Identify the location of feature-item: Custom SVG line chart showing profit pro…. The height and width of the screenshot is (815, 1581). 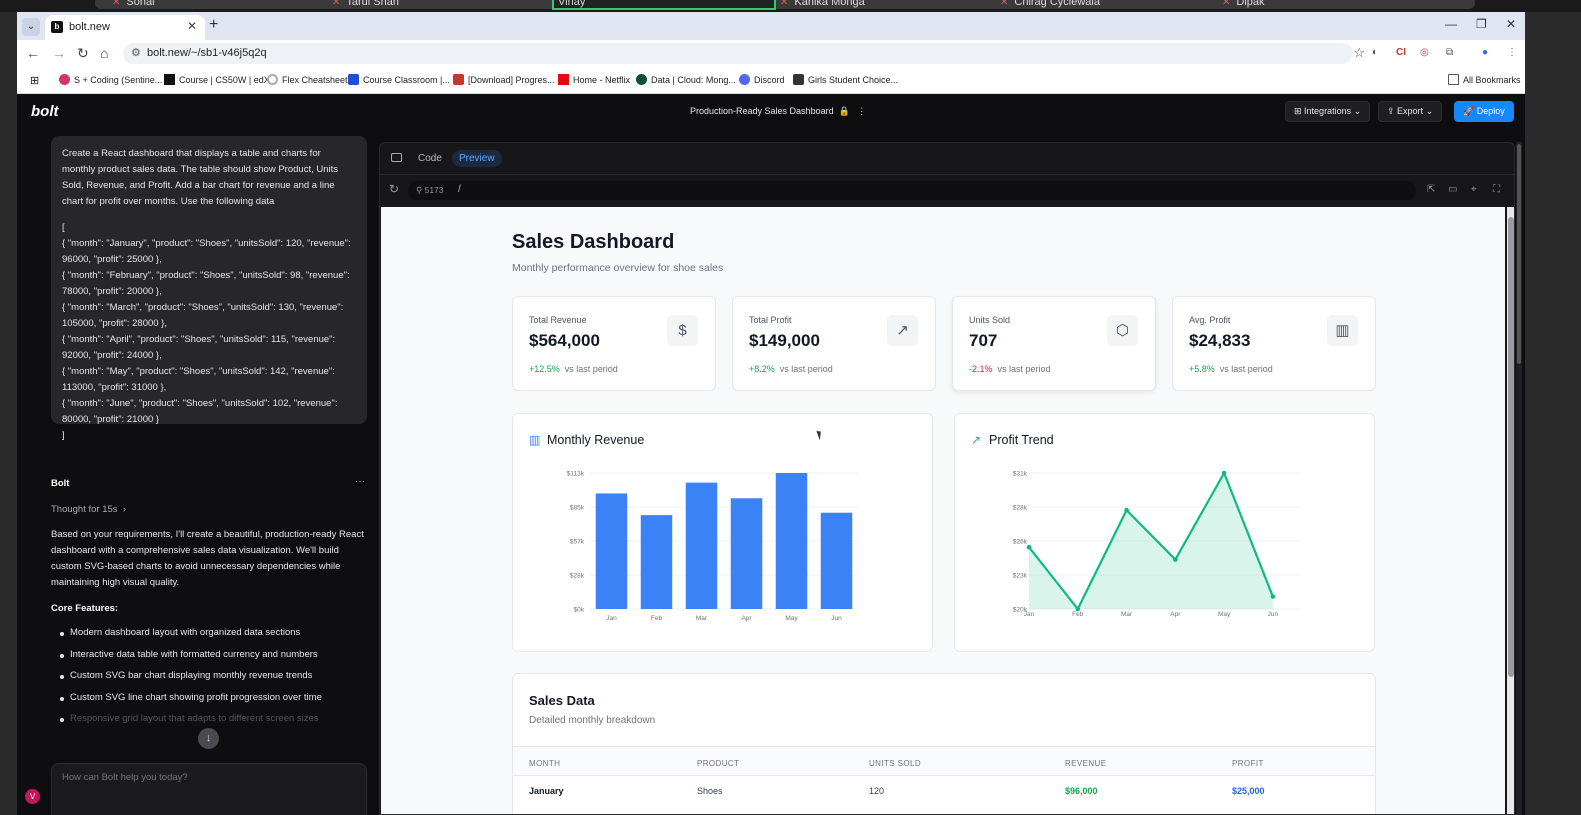
(191, 697).